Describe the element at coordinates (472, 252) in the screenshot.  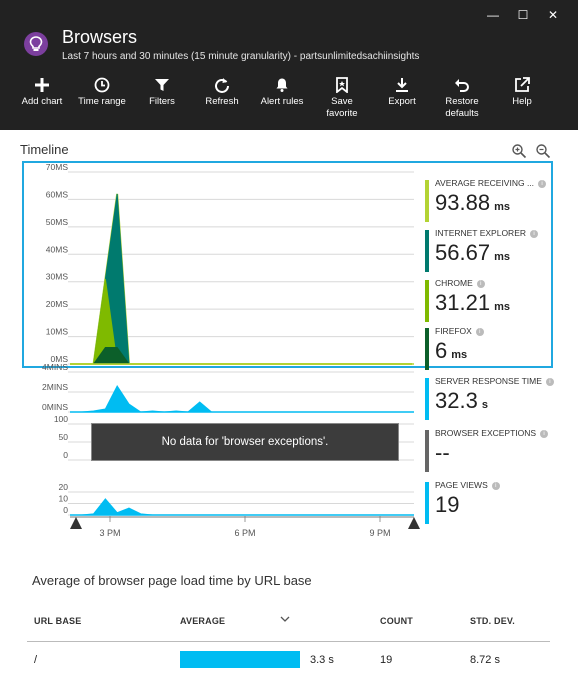
I see `metric-value: 56.67 ms` at that location.